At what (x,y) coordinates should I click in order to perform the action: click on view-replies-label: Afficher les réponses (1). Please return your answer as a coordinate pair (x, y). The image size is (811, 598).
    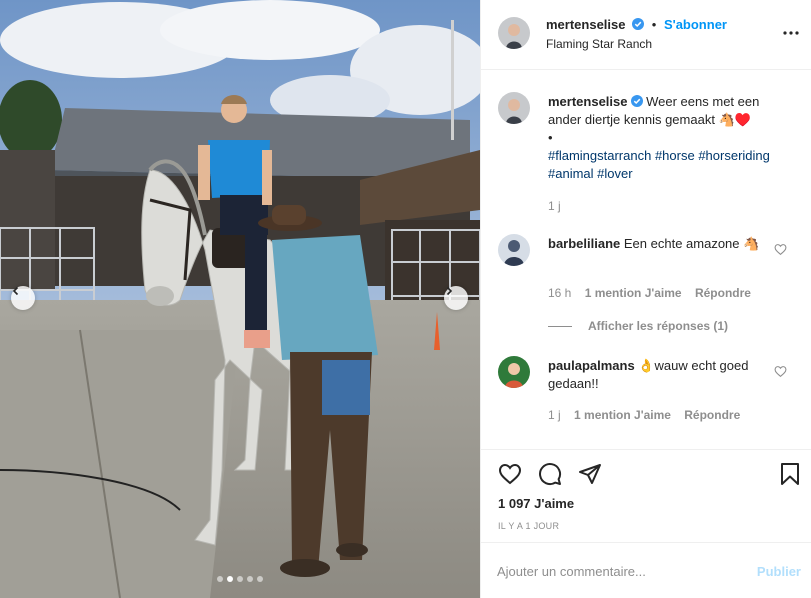
    Looking at the image, I should click on (658, 326).